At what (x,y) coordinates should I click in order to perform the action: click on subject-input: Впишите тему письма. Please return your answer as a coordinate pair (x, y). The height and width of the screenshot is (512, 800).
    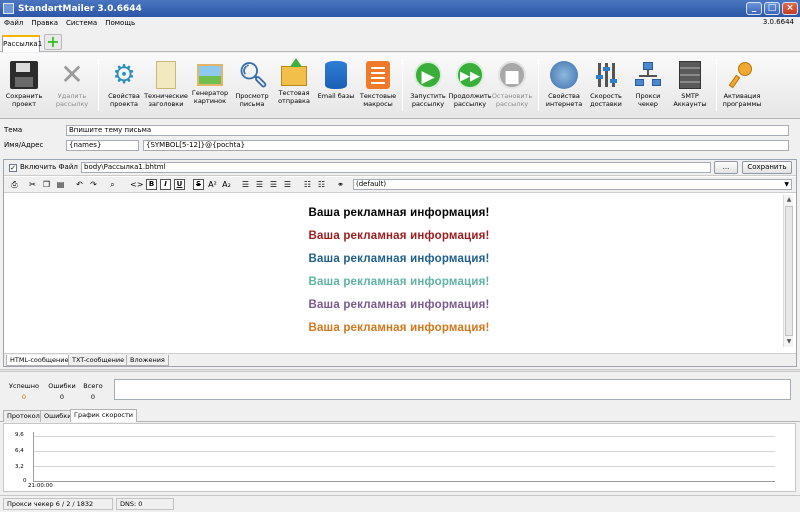
    Looking at the image, I should click on (427, 130).